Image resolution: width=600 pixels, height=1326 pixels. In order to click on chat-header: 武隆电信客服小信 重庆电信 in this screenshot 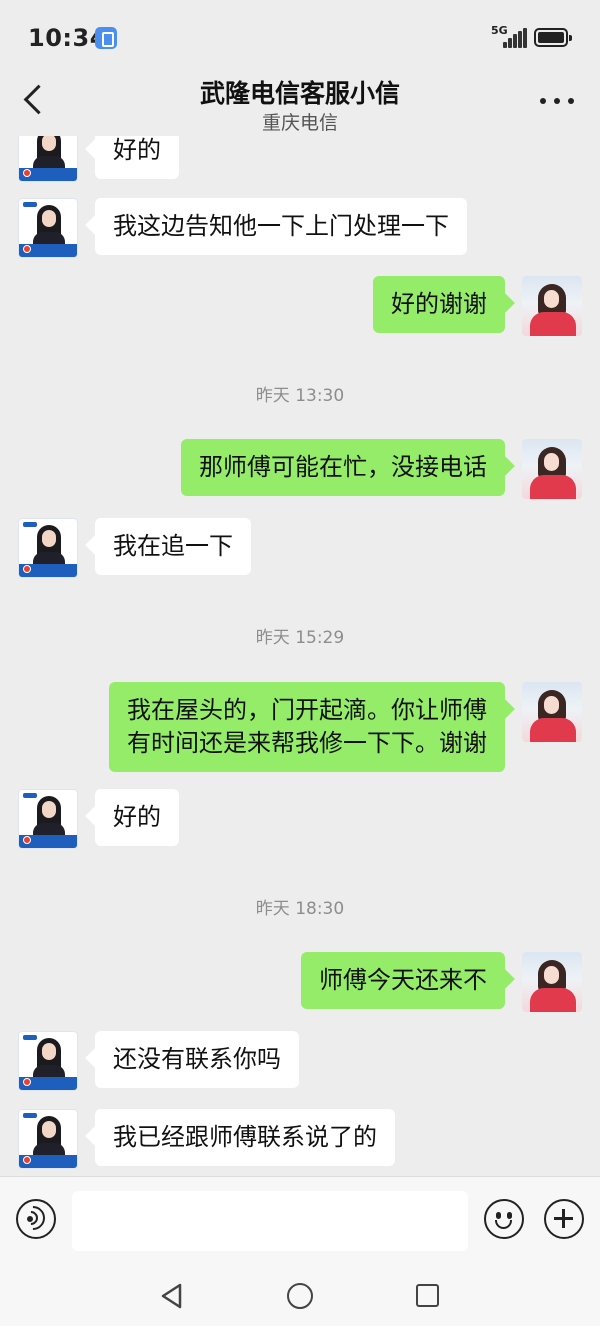, I will do `click(300, 104)`.